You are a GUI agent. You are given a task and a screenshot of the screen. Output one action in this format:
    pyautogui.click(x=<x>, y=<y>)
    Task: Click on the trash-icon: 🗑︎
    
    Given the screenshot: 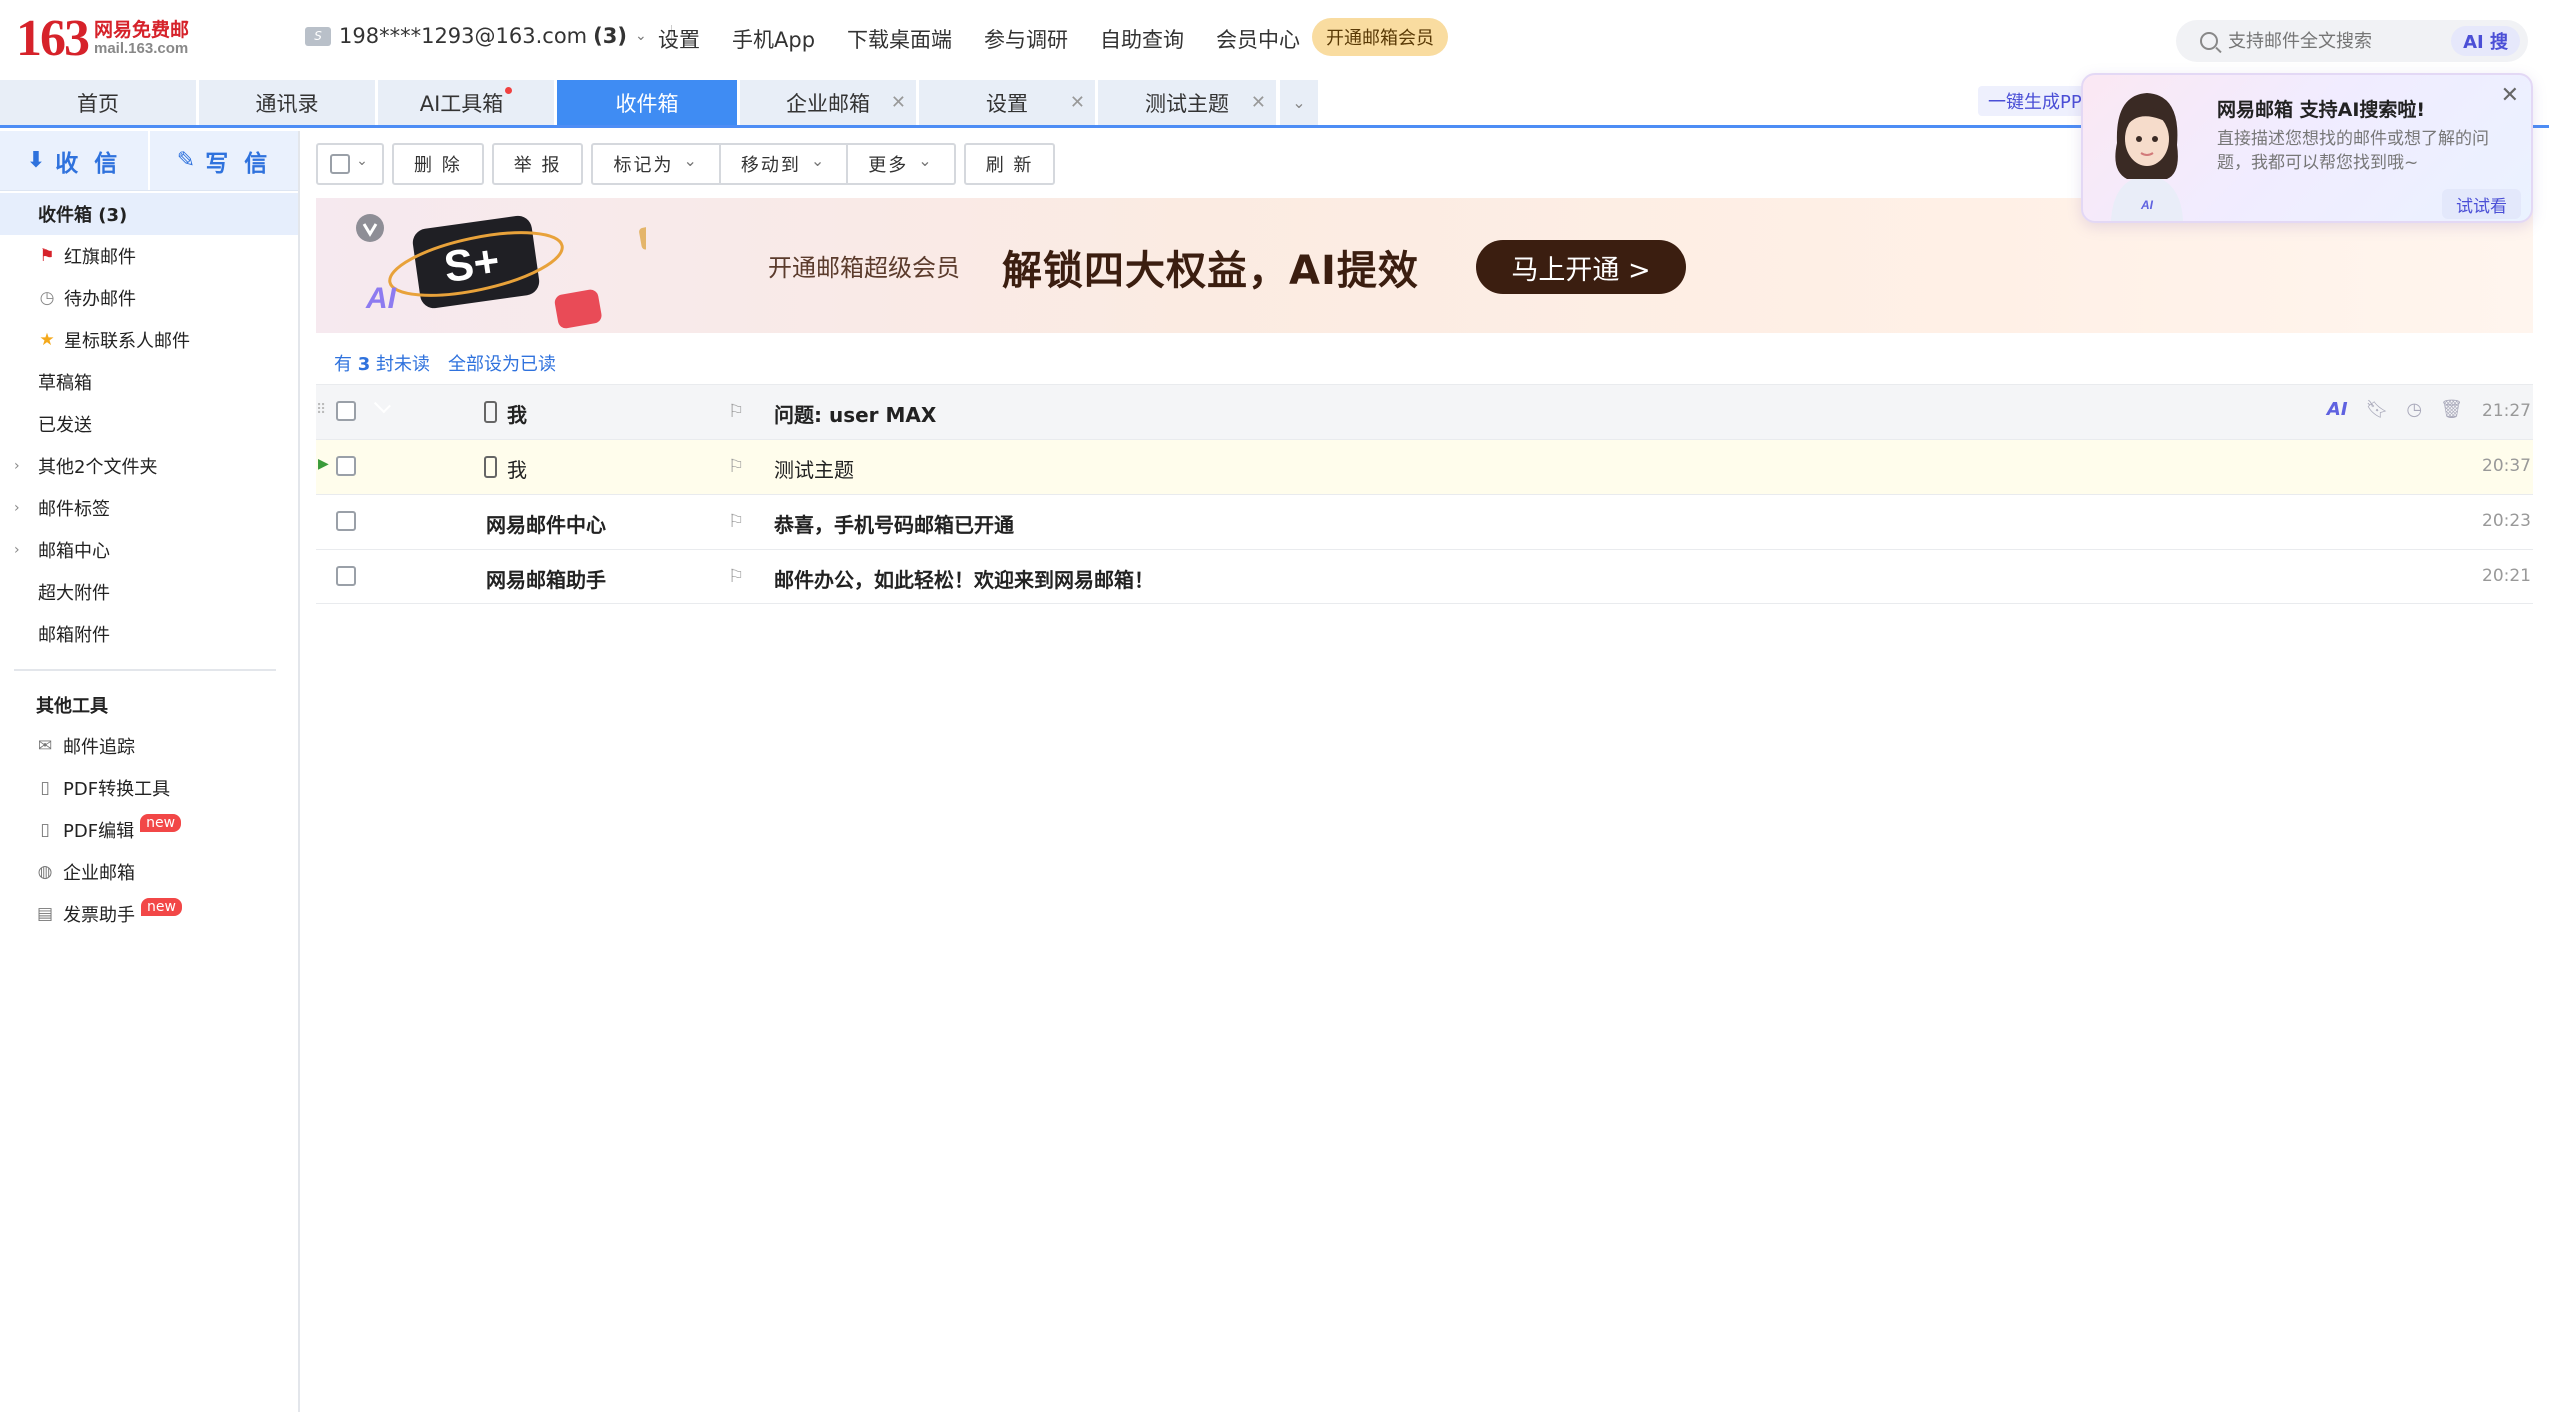 What is the action you would take?
    pyautogui.click(x=2451, y=409)
    